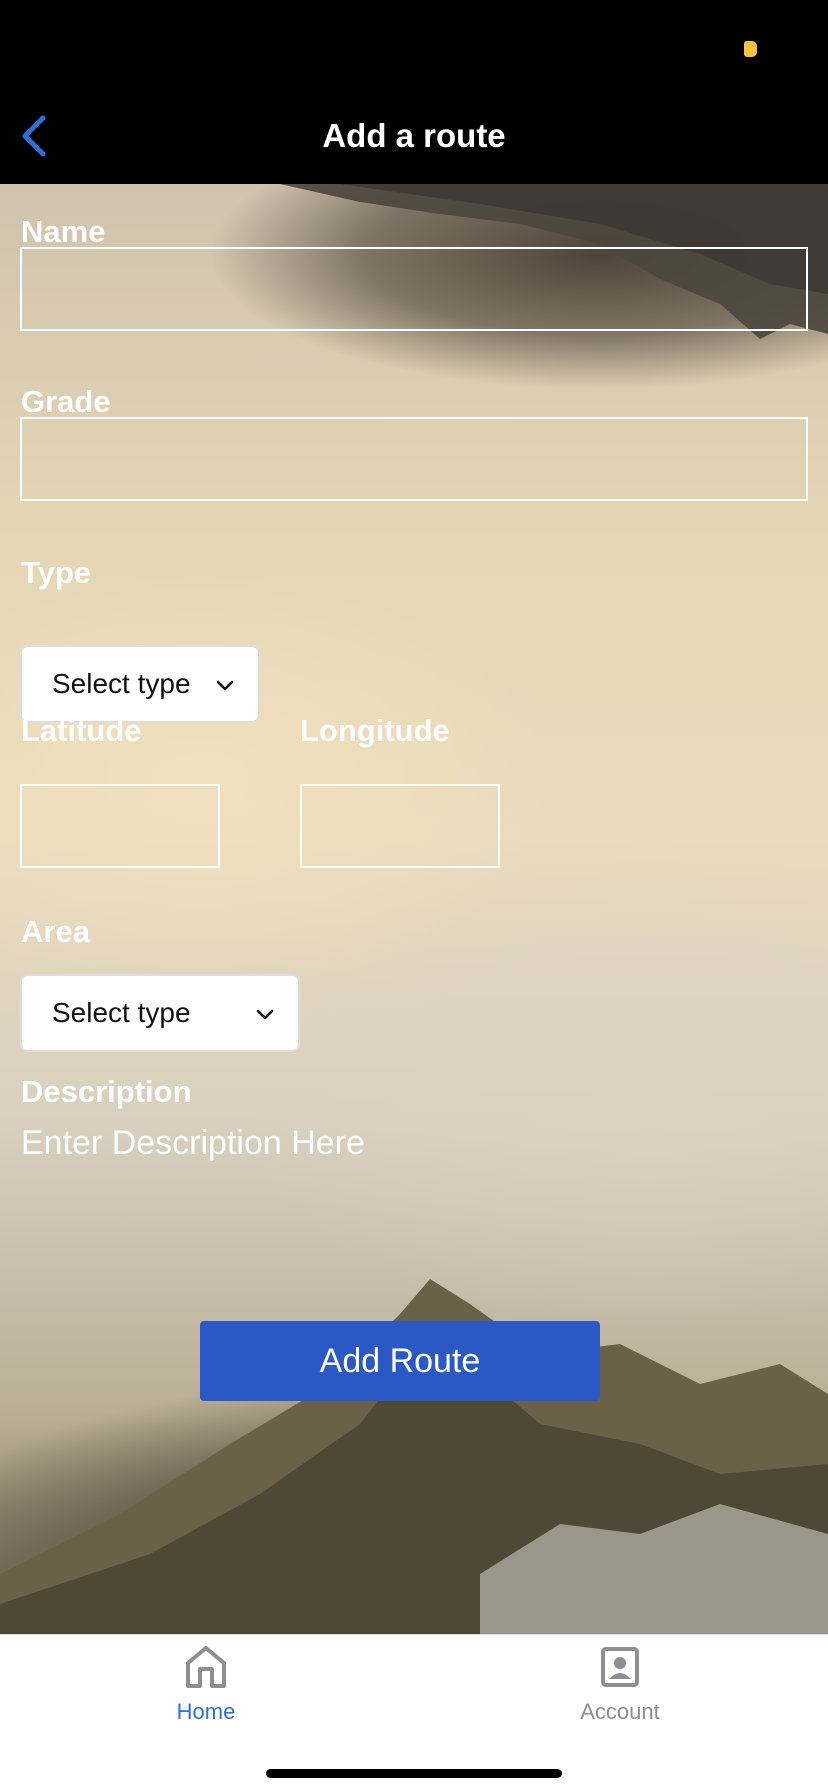 This screenshot has width=828, height=1792. Describe the element at coordinates (121, 683) in the screenshot. I see `type-select-text: Select type` at that location.